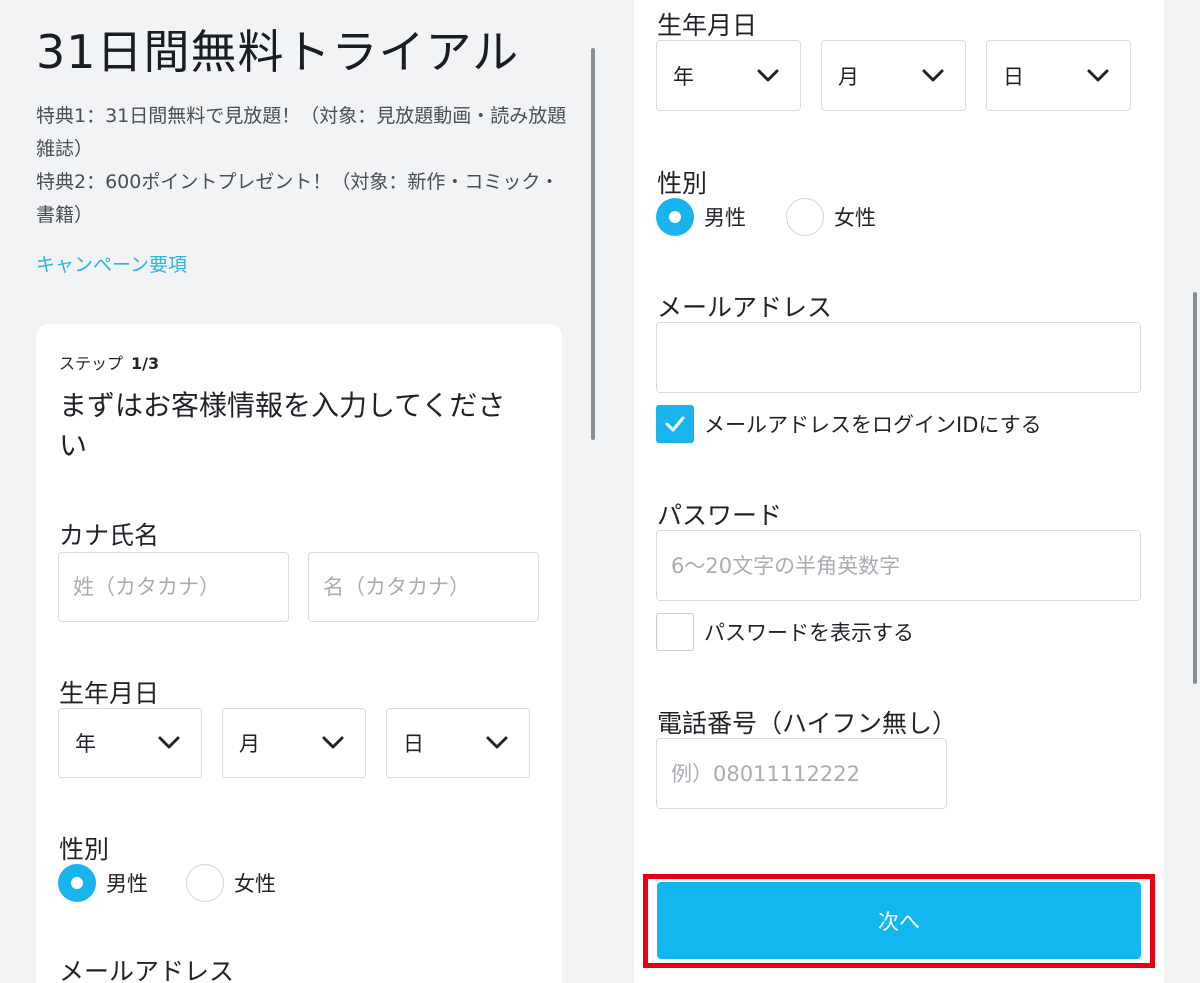 This screenshot has width=1200, height=983. Describe the element at coordinates (675, 424) in the screenshot. I see `checkbox-checked-icon` at that location.